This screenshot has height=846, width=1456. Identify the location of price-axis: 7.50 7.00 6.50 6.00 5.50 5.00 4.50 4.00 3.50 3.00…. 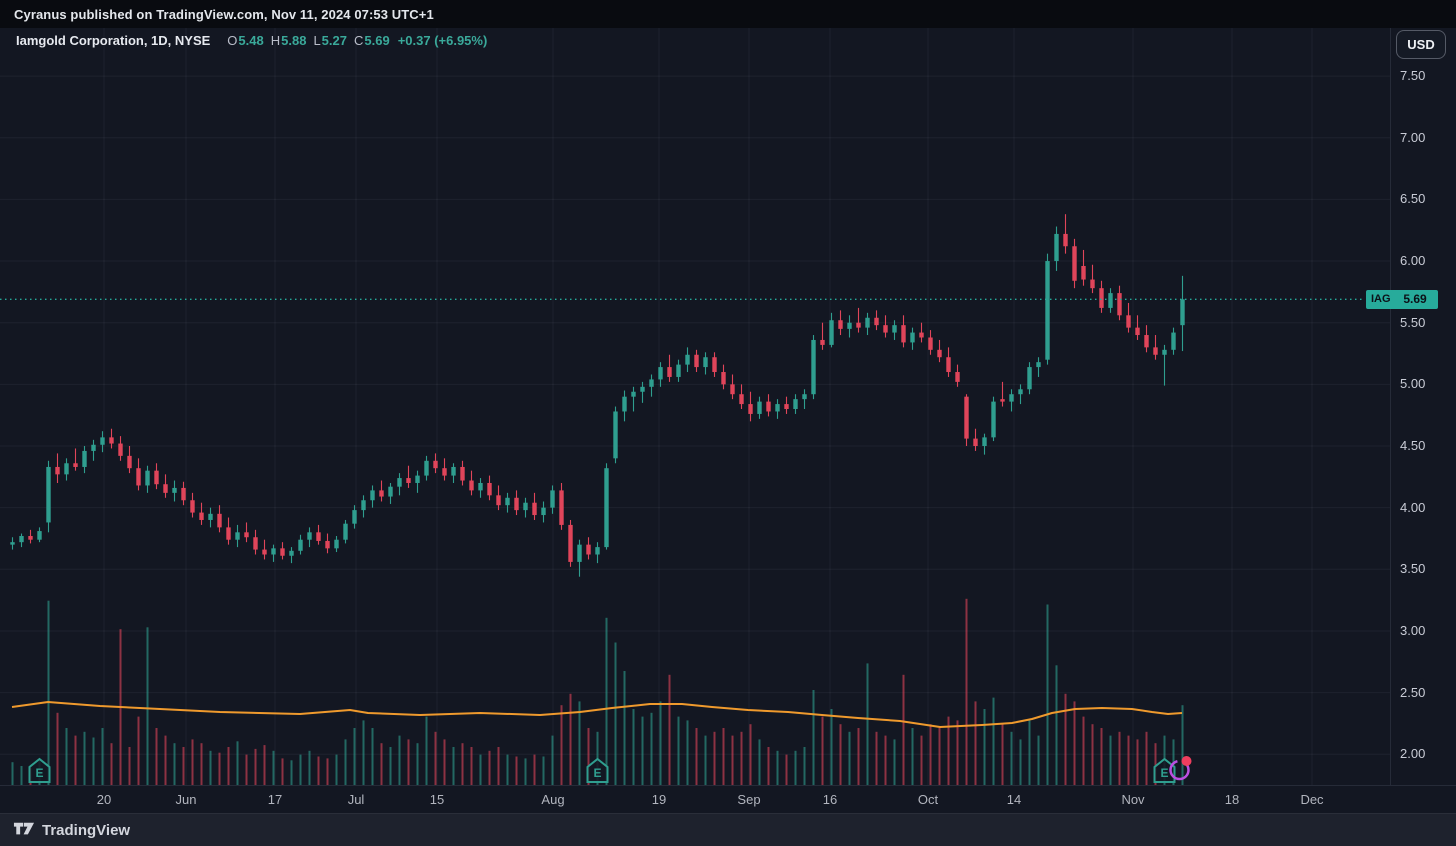
(1423, 406).